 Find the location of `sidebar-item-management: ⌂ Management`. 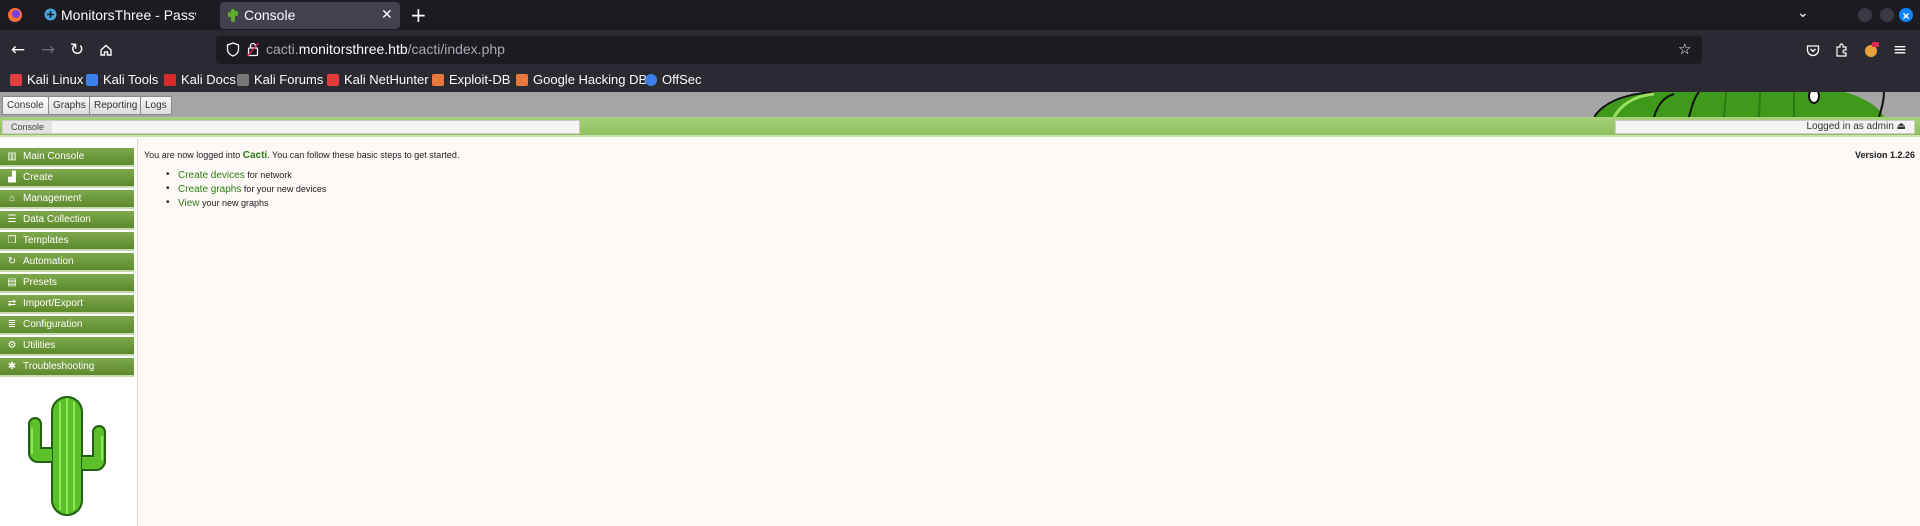

sidebar-item-management: ⌂ Management is located at coordinates (67, 199).